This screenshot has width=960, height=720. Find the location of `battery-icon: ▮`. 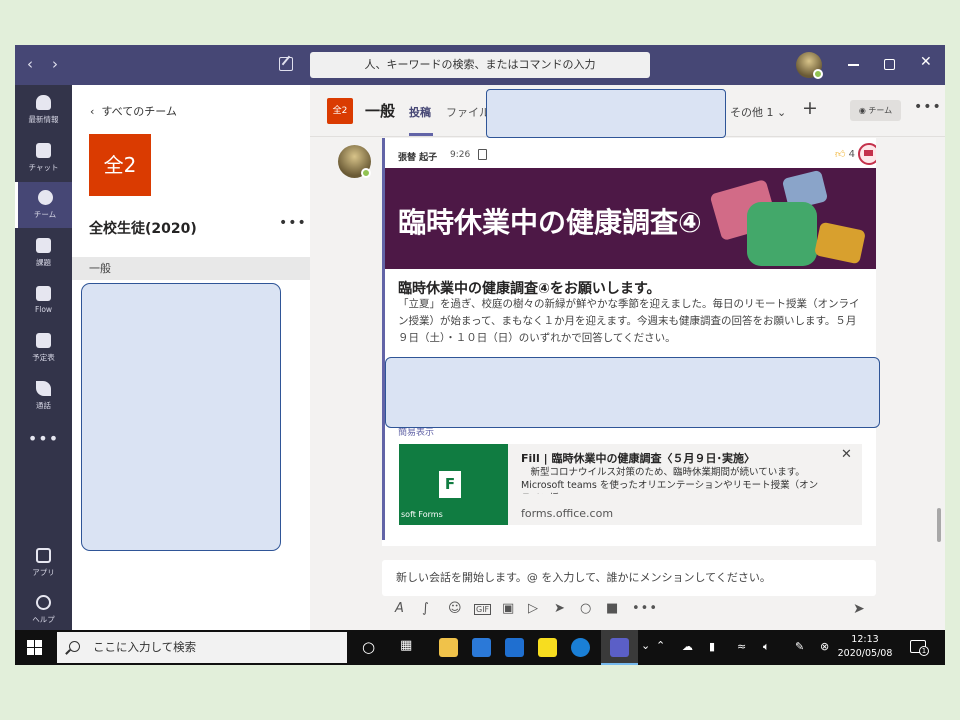

battery-icon: ▮ is located at coordinates (712, 646).